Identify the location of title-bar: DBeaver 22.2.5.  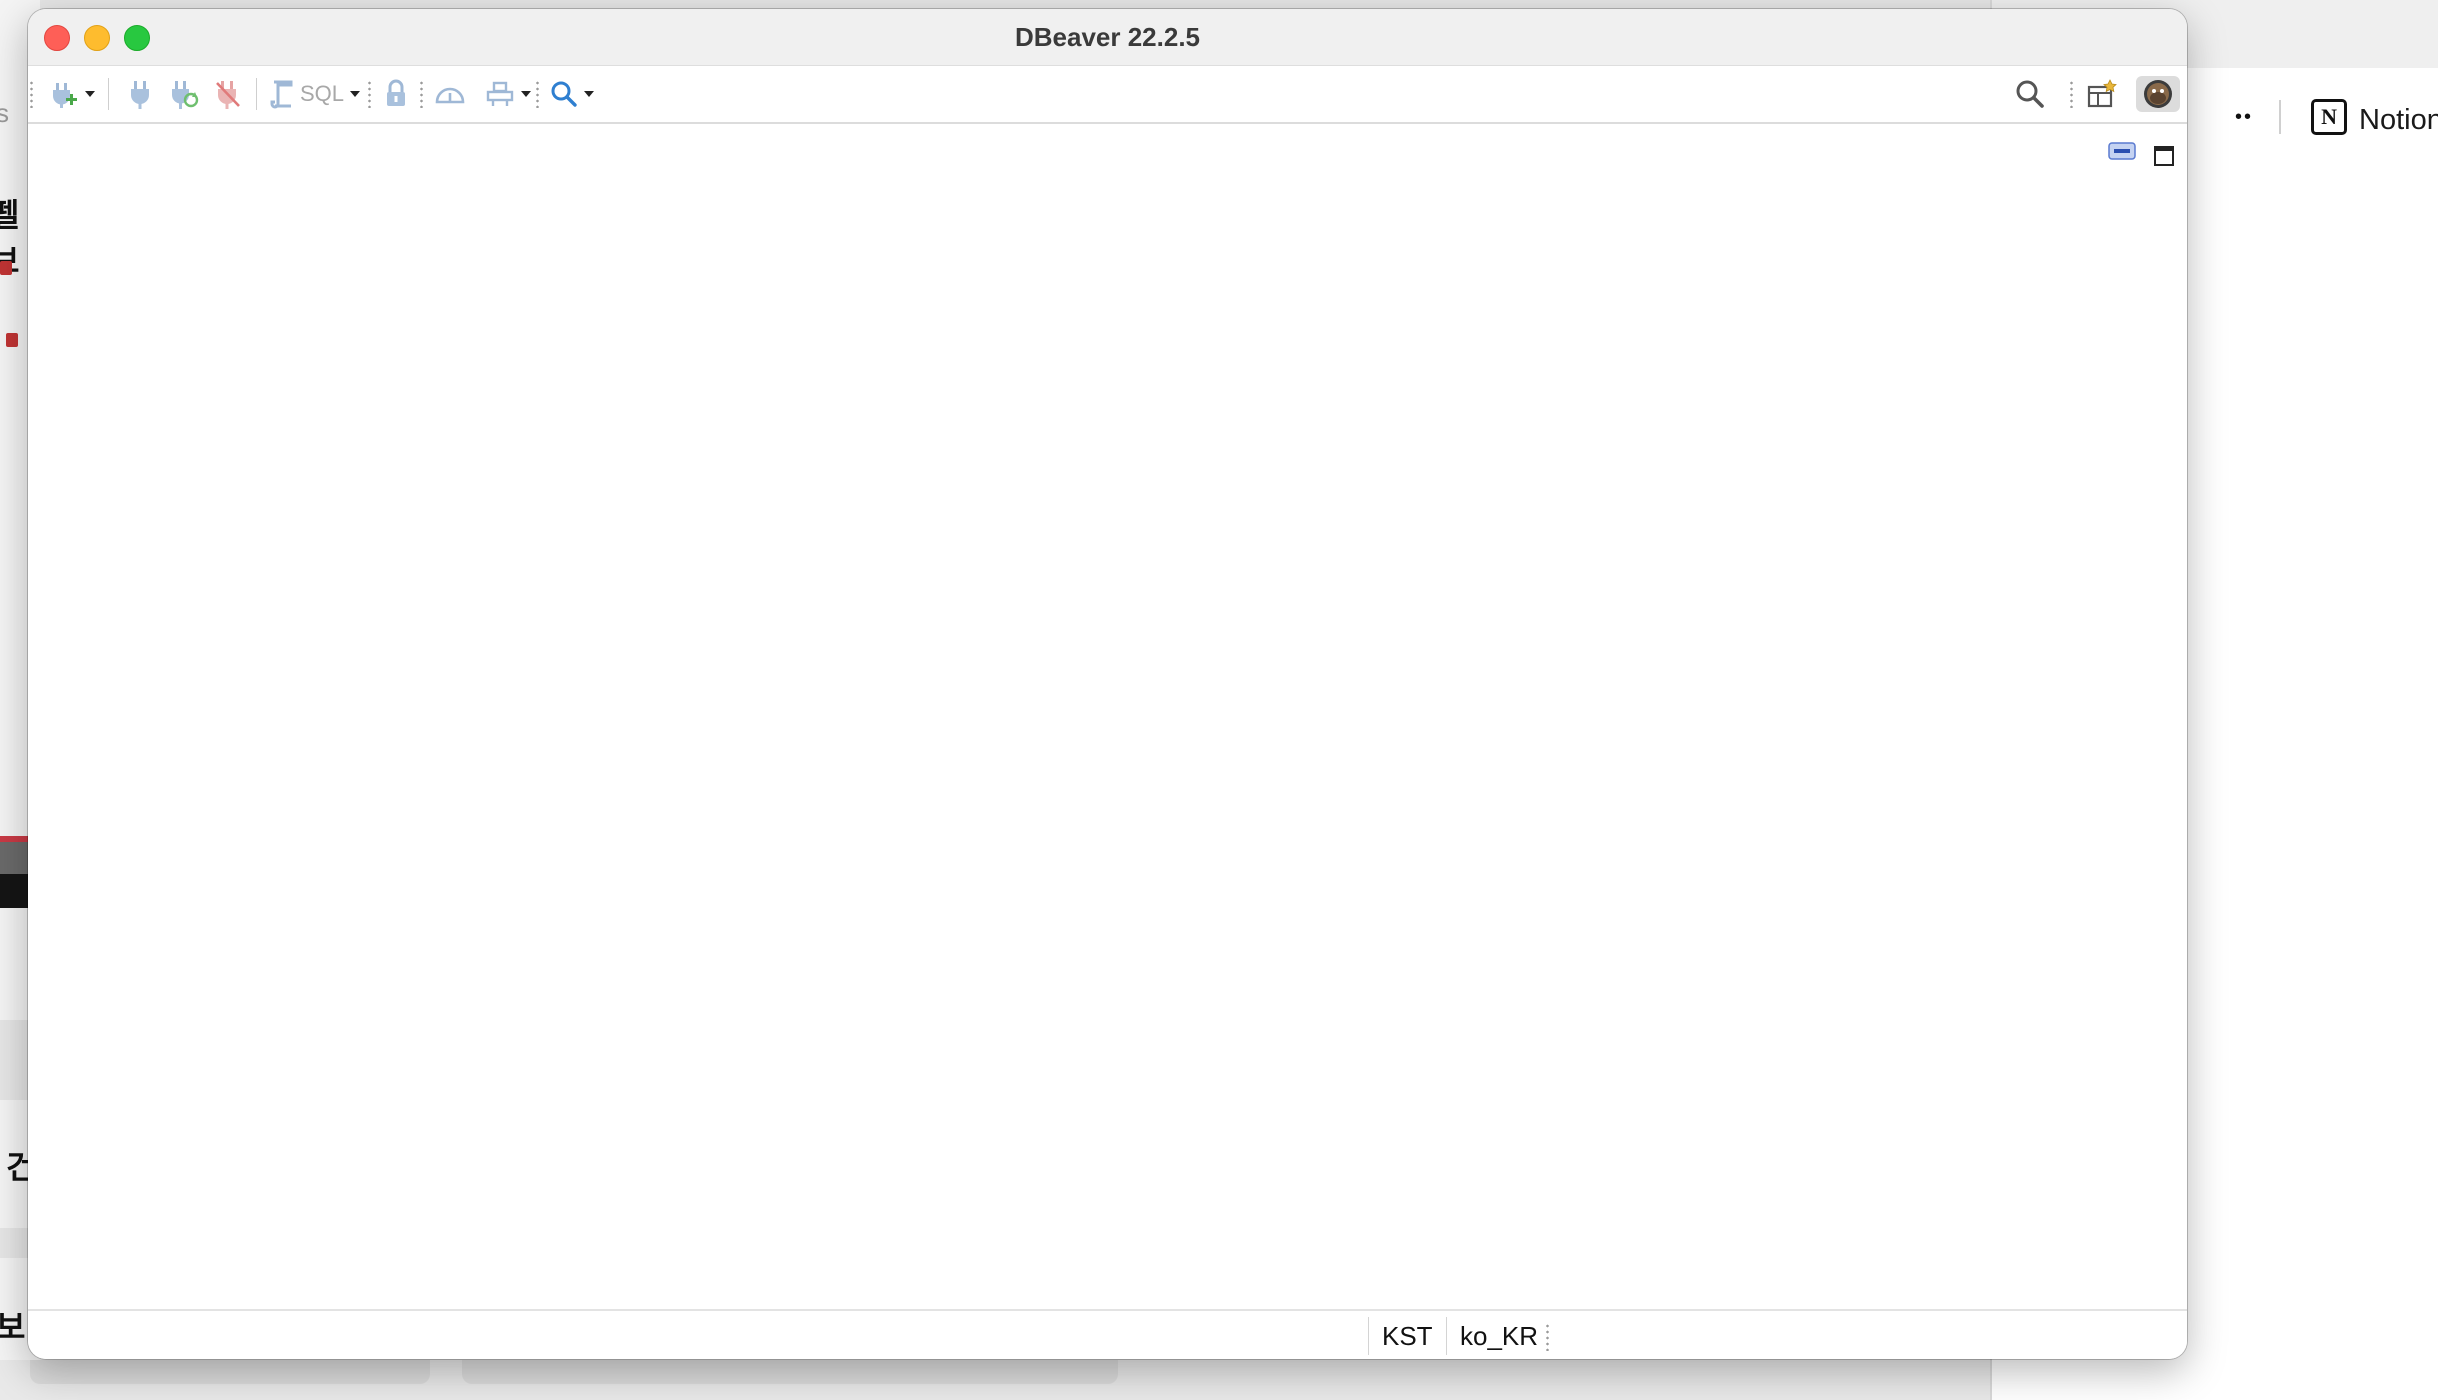
(1107, 37).